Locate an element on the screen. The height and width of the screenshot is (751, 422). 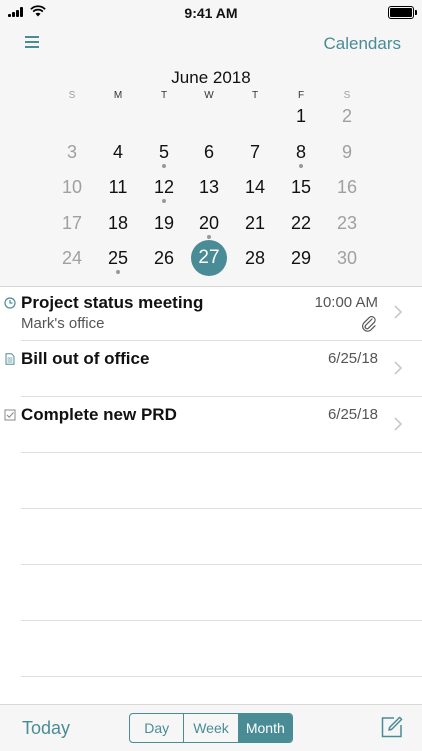
day-number: 24 is located at coordinates (72, 258).